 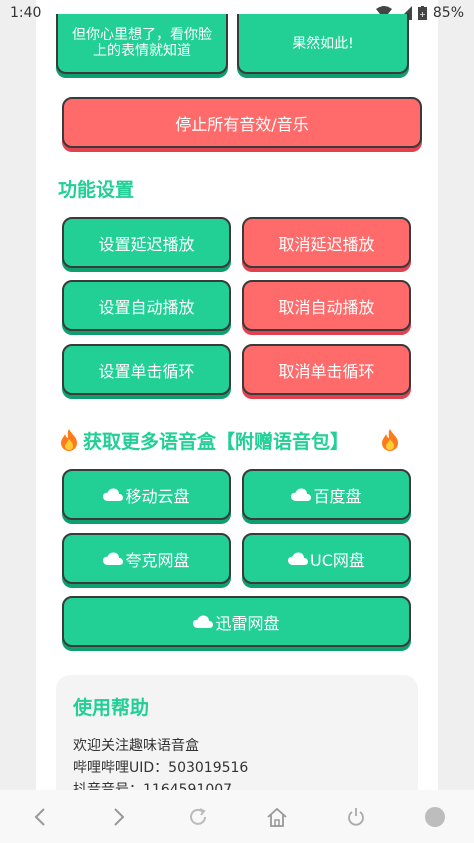 I want to click on chevron-right-icon, so click(x=118, y=816).